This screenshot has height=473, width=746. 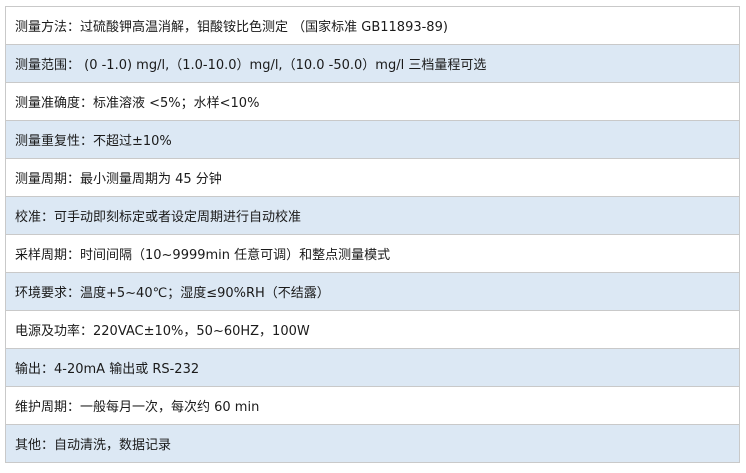 I want to click on spec-row-sampling: 采样周期：时间间隔（10~9999min 任意可调）和整点测量模式, so click(x=372, y=253).